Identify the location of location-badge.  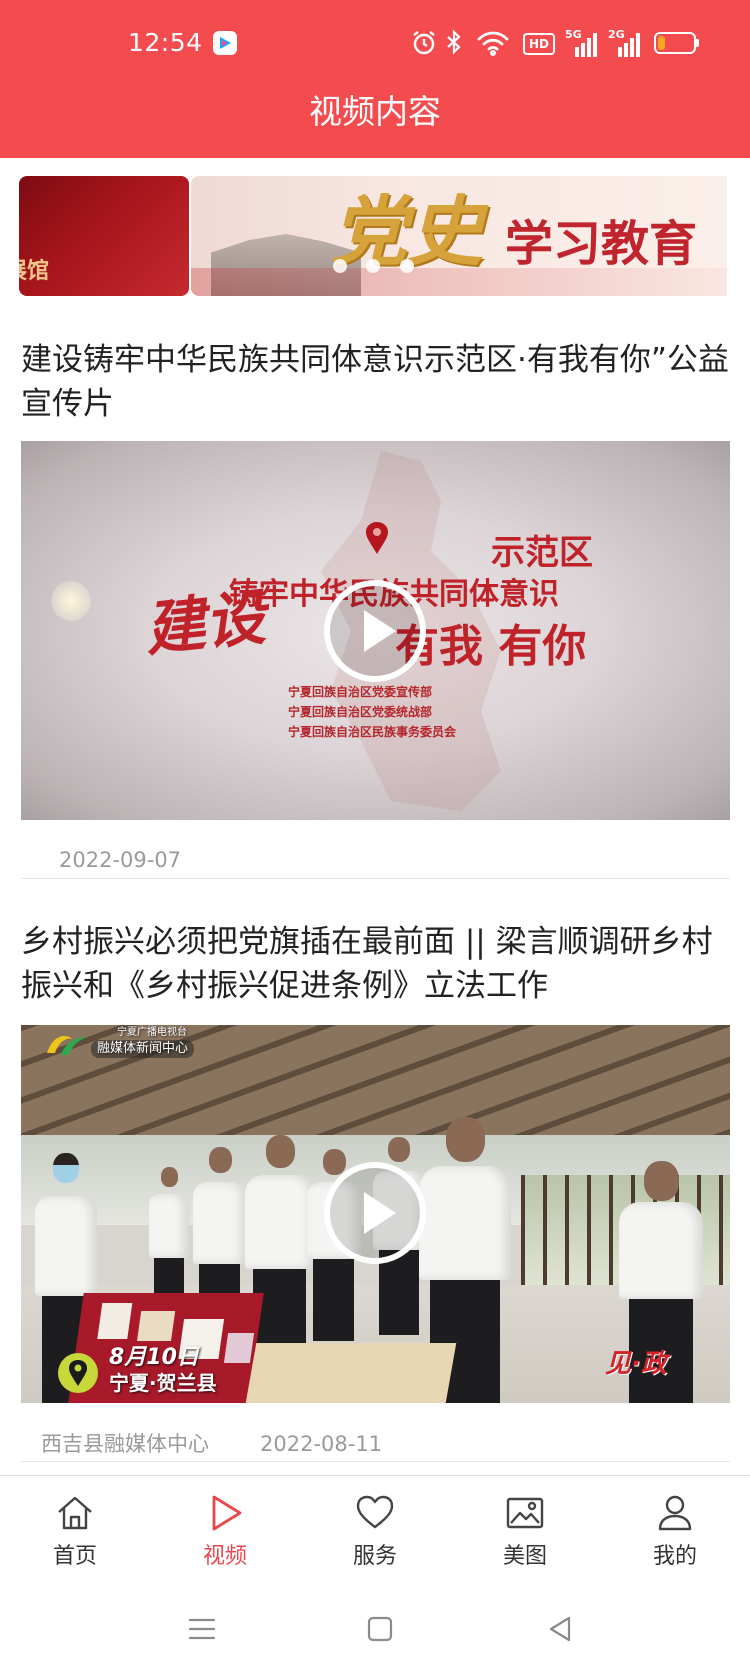
(78, 1373).